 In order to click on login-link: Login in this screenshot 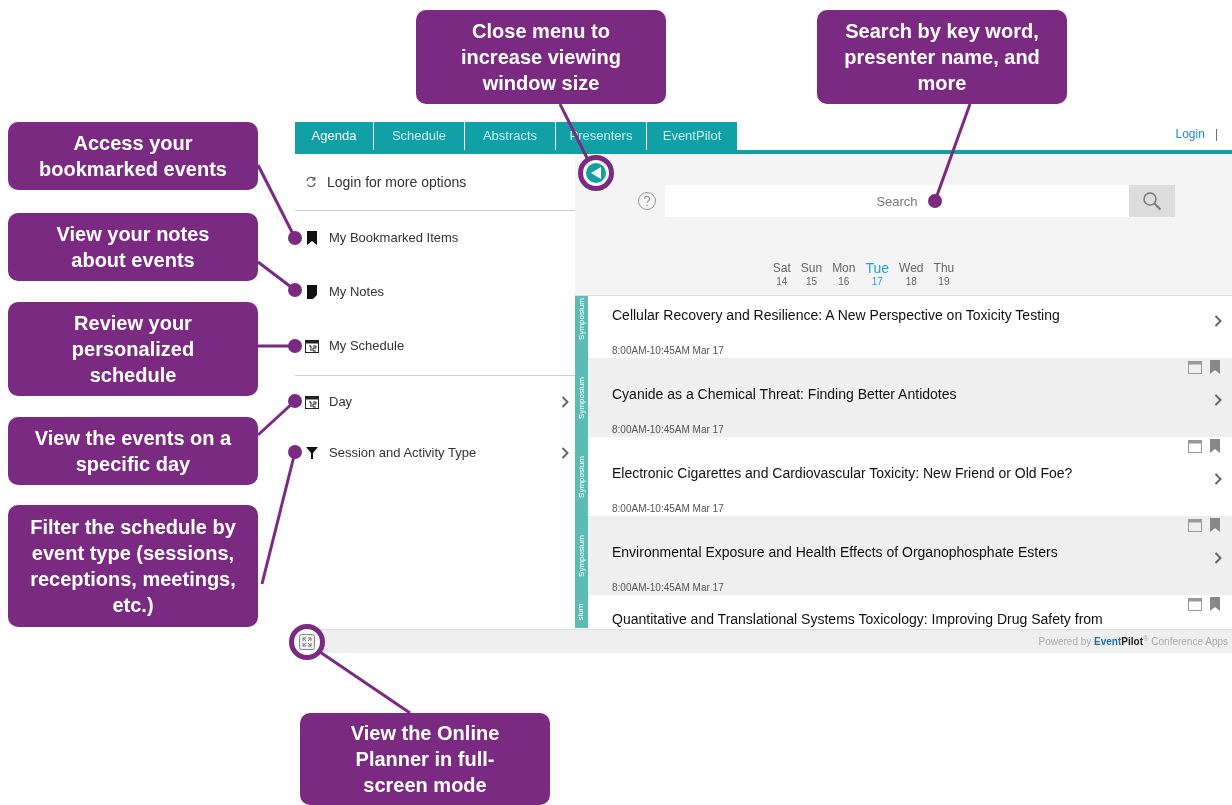, I will do `click(1190, 134)`.